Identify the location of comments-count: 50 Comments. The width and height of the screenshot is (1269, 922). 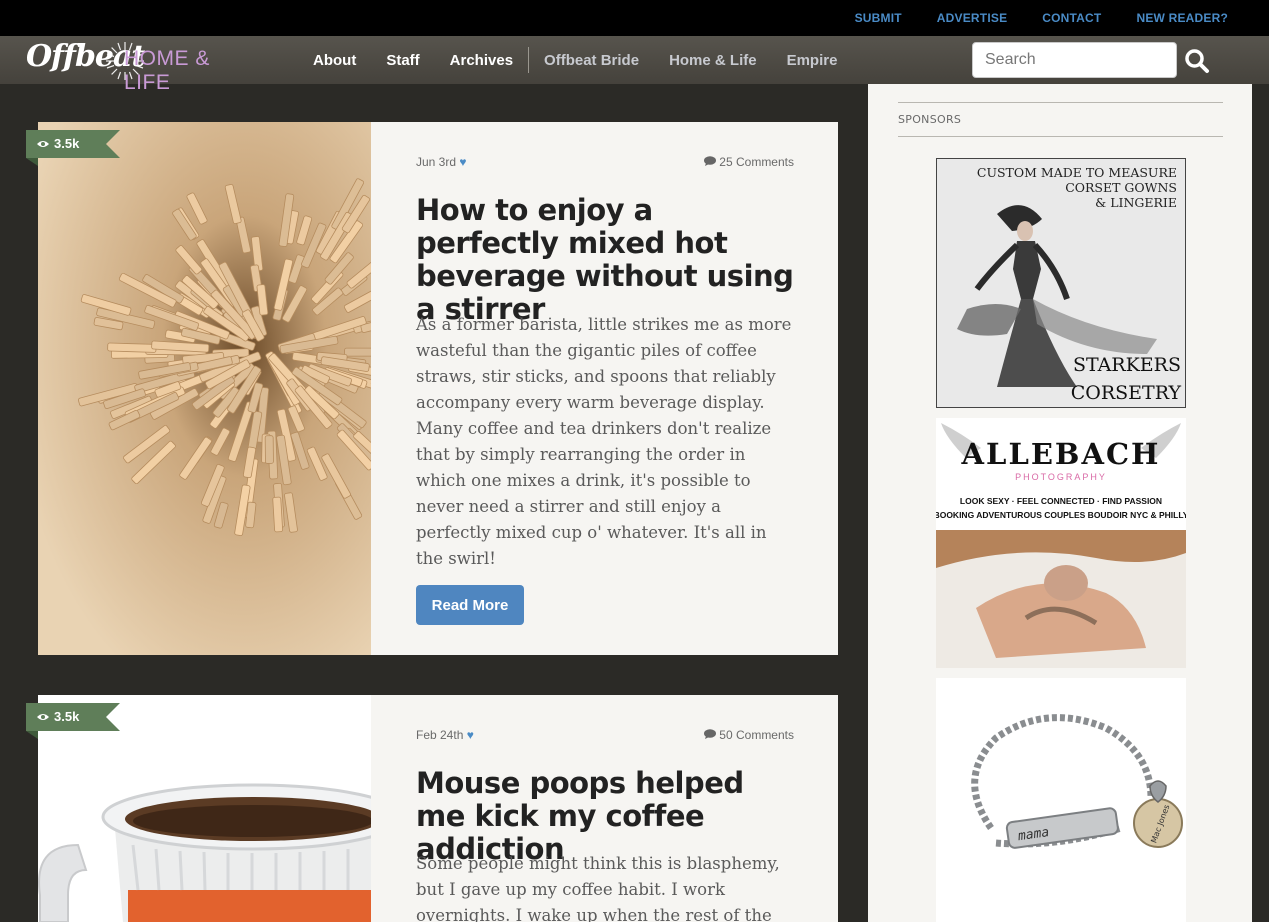
(756, 735).